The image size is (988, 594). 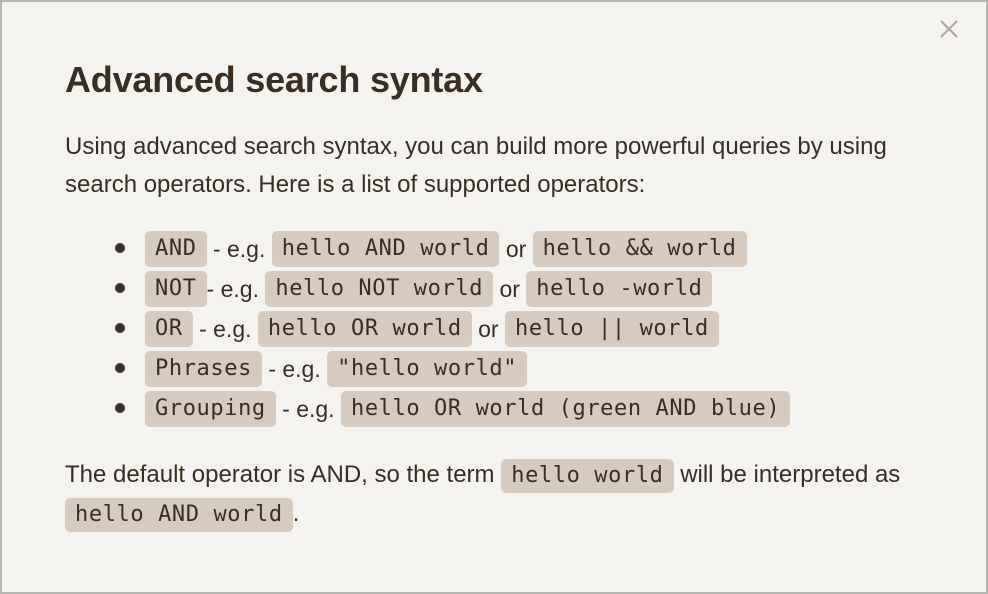 I want to click on operator-name: Grouping, so click(x=210, y=408).